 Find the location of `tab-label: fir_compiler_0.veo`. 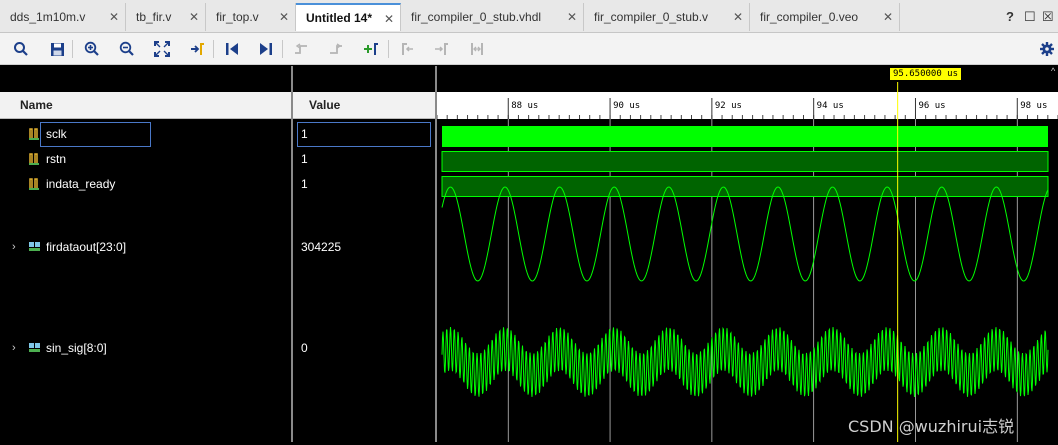

tab-label: fir_compiler_0.veo is located at coordinates (809, 17).